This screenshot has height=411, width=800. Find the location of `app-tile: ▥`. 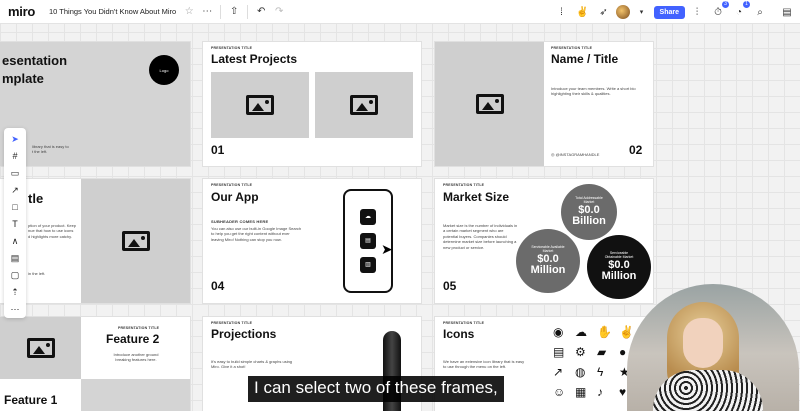

app-tile: ▥ is located at coordinates (368, 265).